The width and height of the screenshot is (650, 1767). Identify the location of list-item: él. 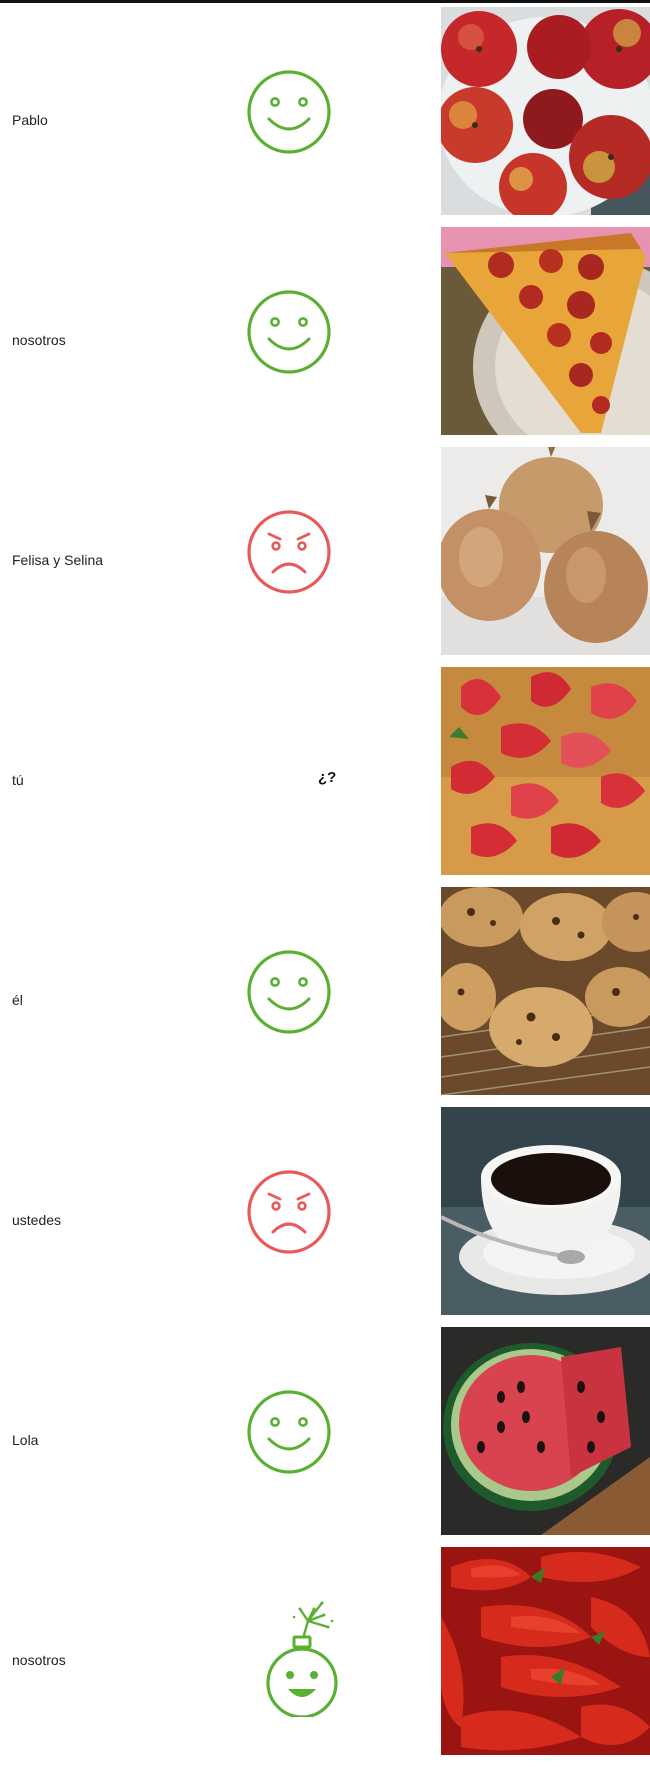
(325, 997).